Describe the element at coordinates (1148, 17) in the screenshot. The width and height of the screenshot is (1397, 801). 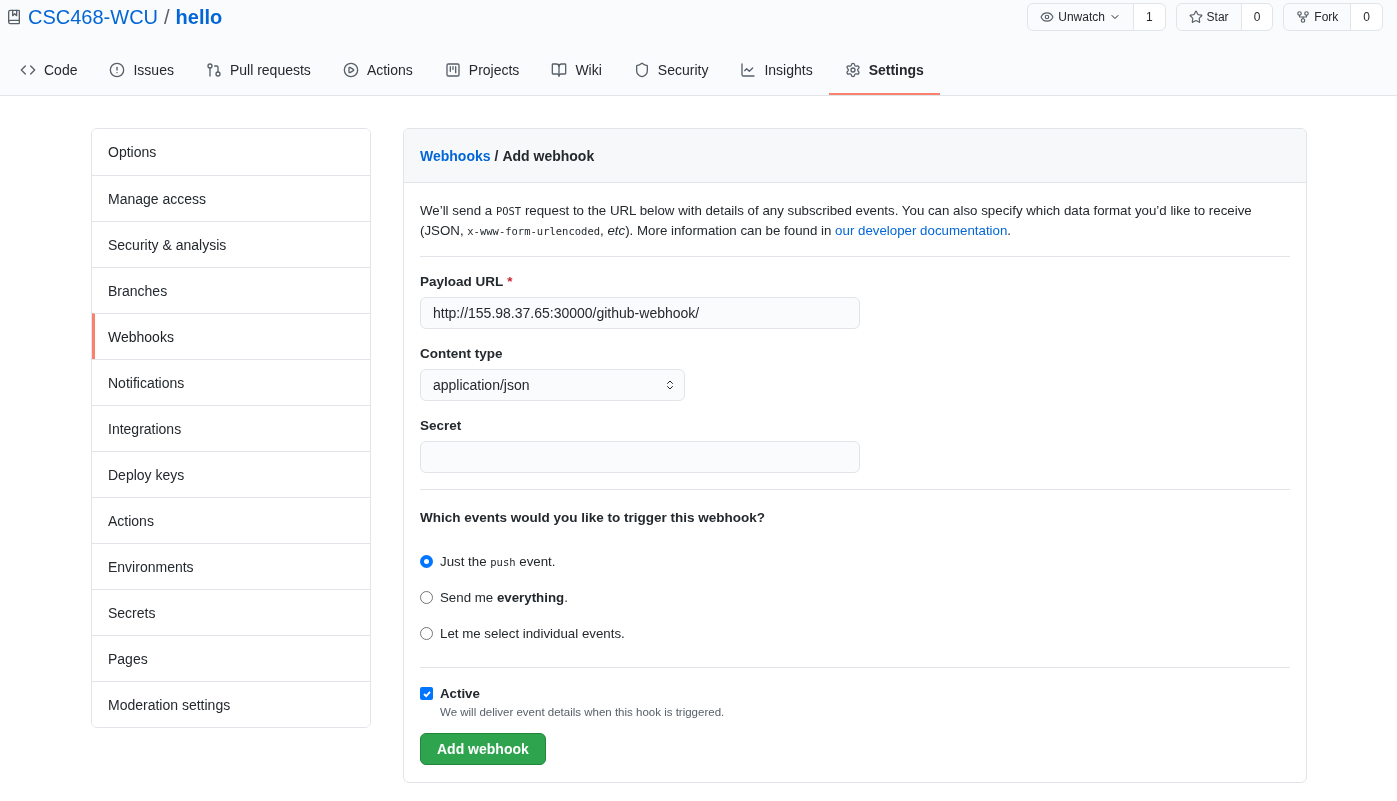
I see `watch-count: 1` at that location.